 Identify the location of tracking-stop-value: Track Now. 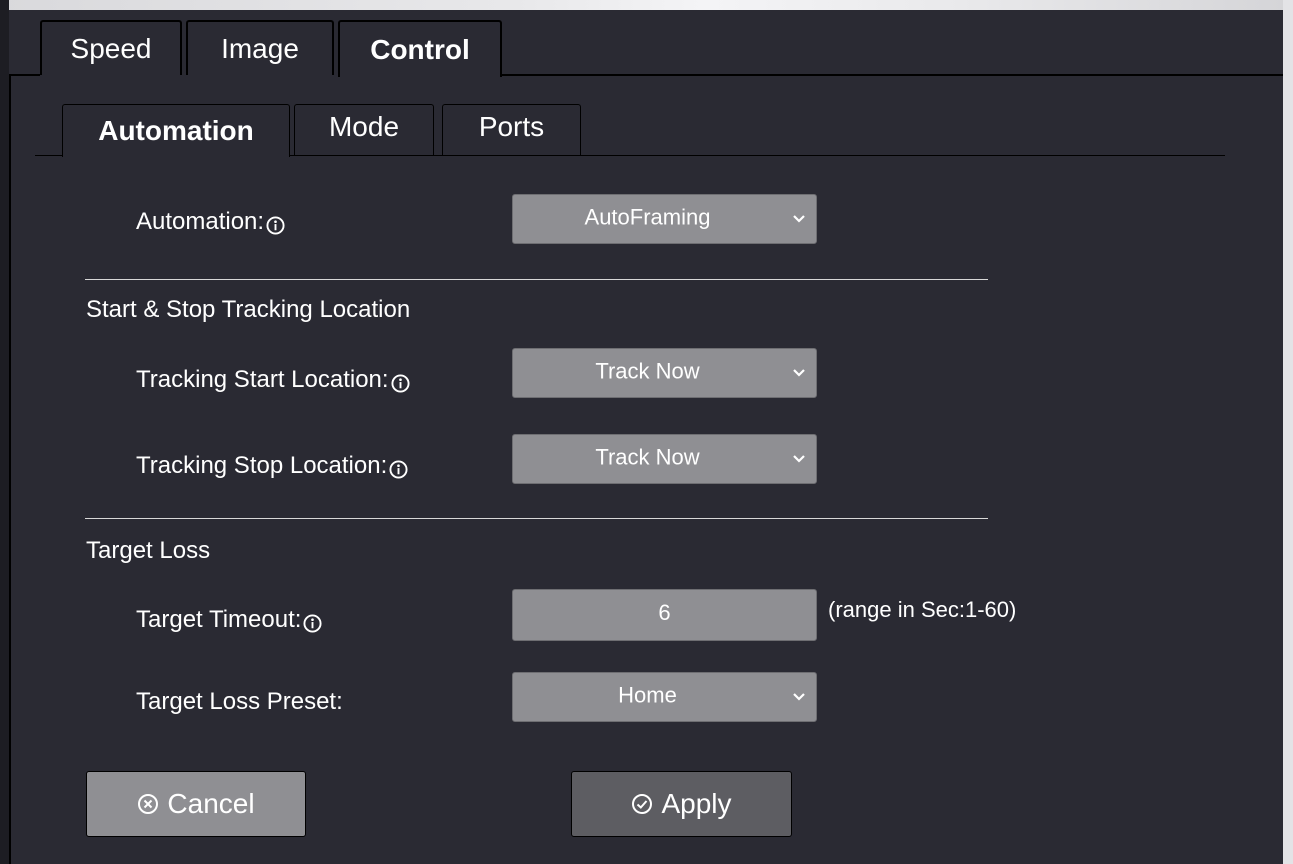
(647, 457).